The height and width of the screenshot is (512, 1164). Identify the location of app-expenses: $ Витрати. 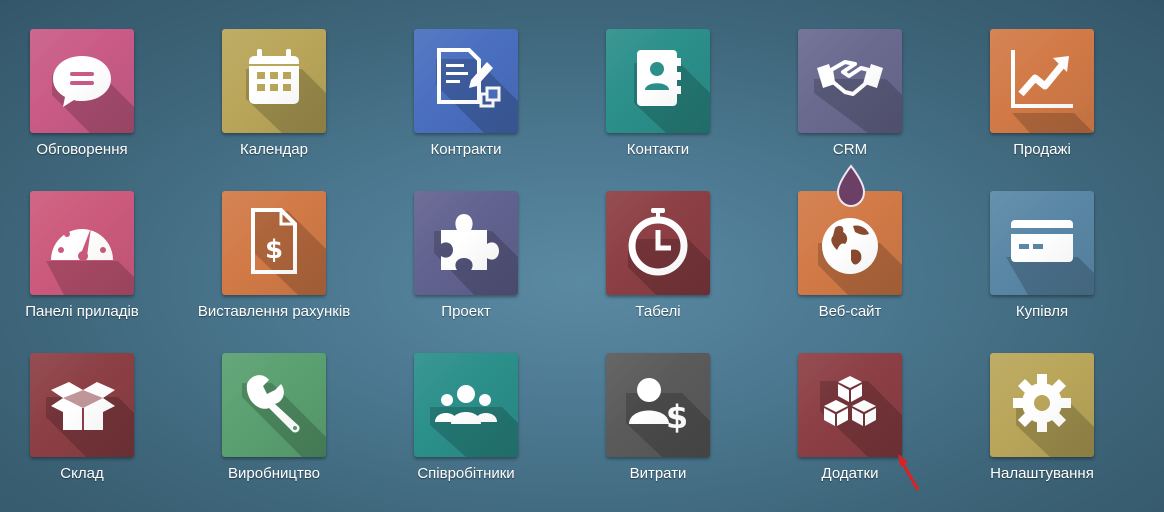
(658, 417).